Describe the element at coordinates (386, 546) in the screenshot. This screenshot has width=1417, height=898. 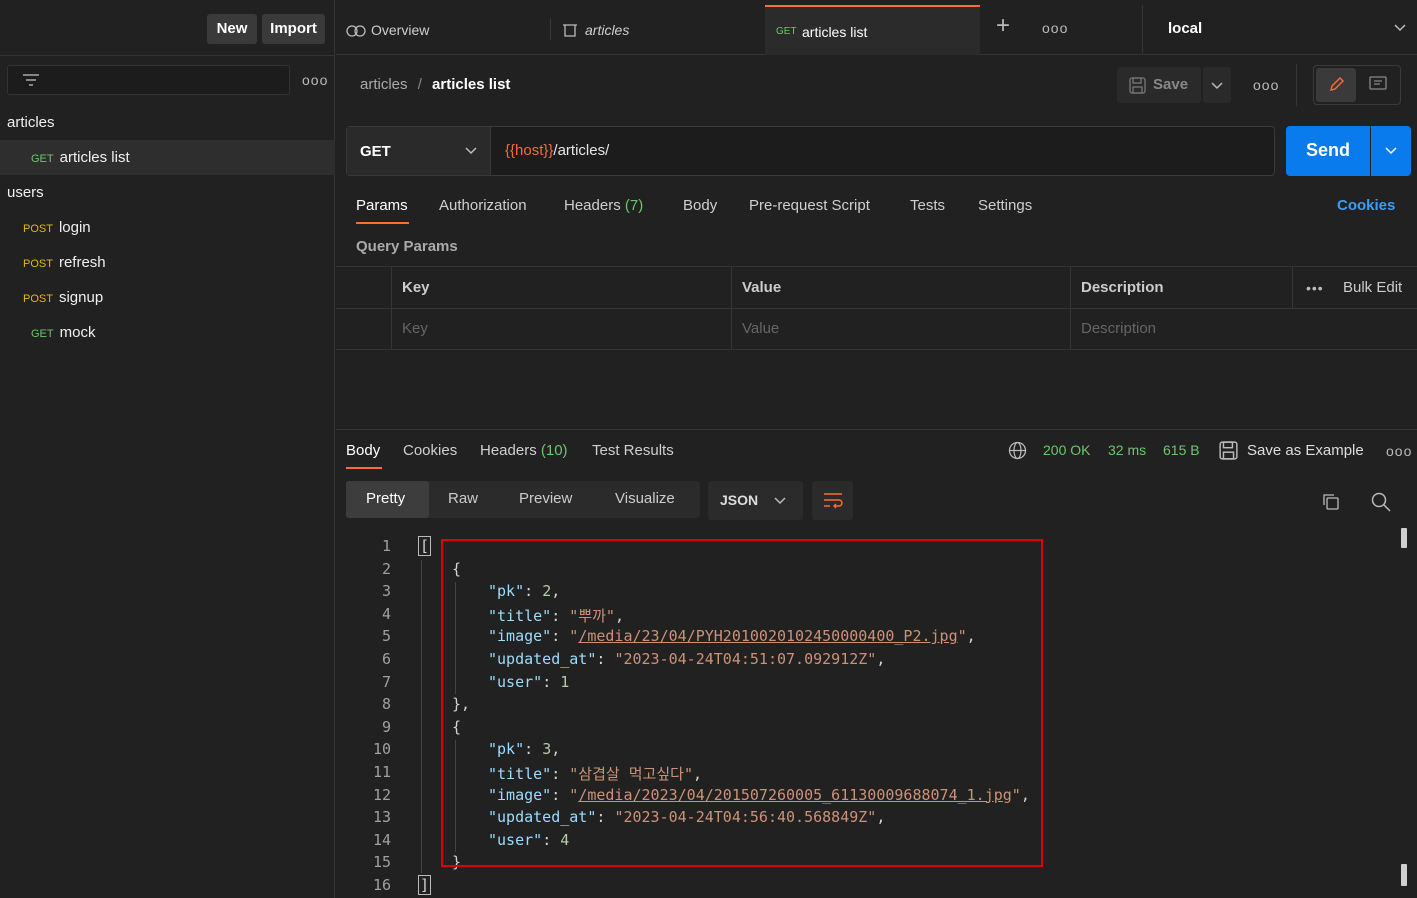
I see `line-number: 1` at that location.